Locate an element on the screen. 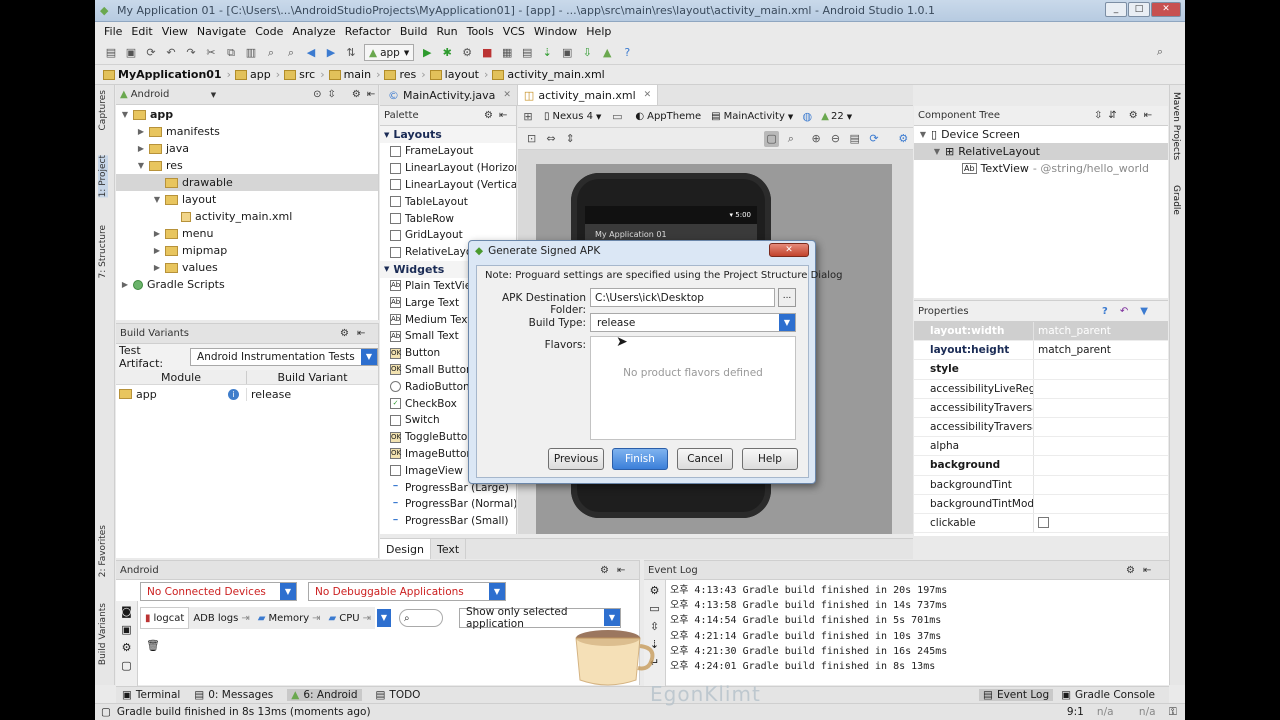 The height and width of the screenshot is (720, 1280). device-monitor-icon: ▣ is located at coordinates (567, 53).